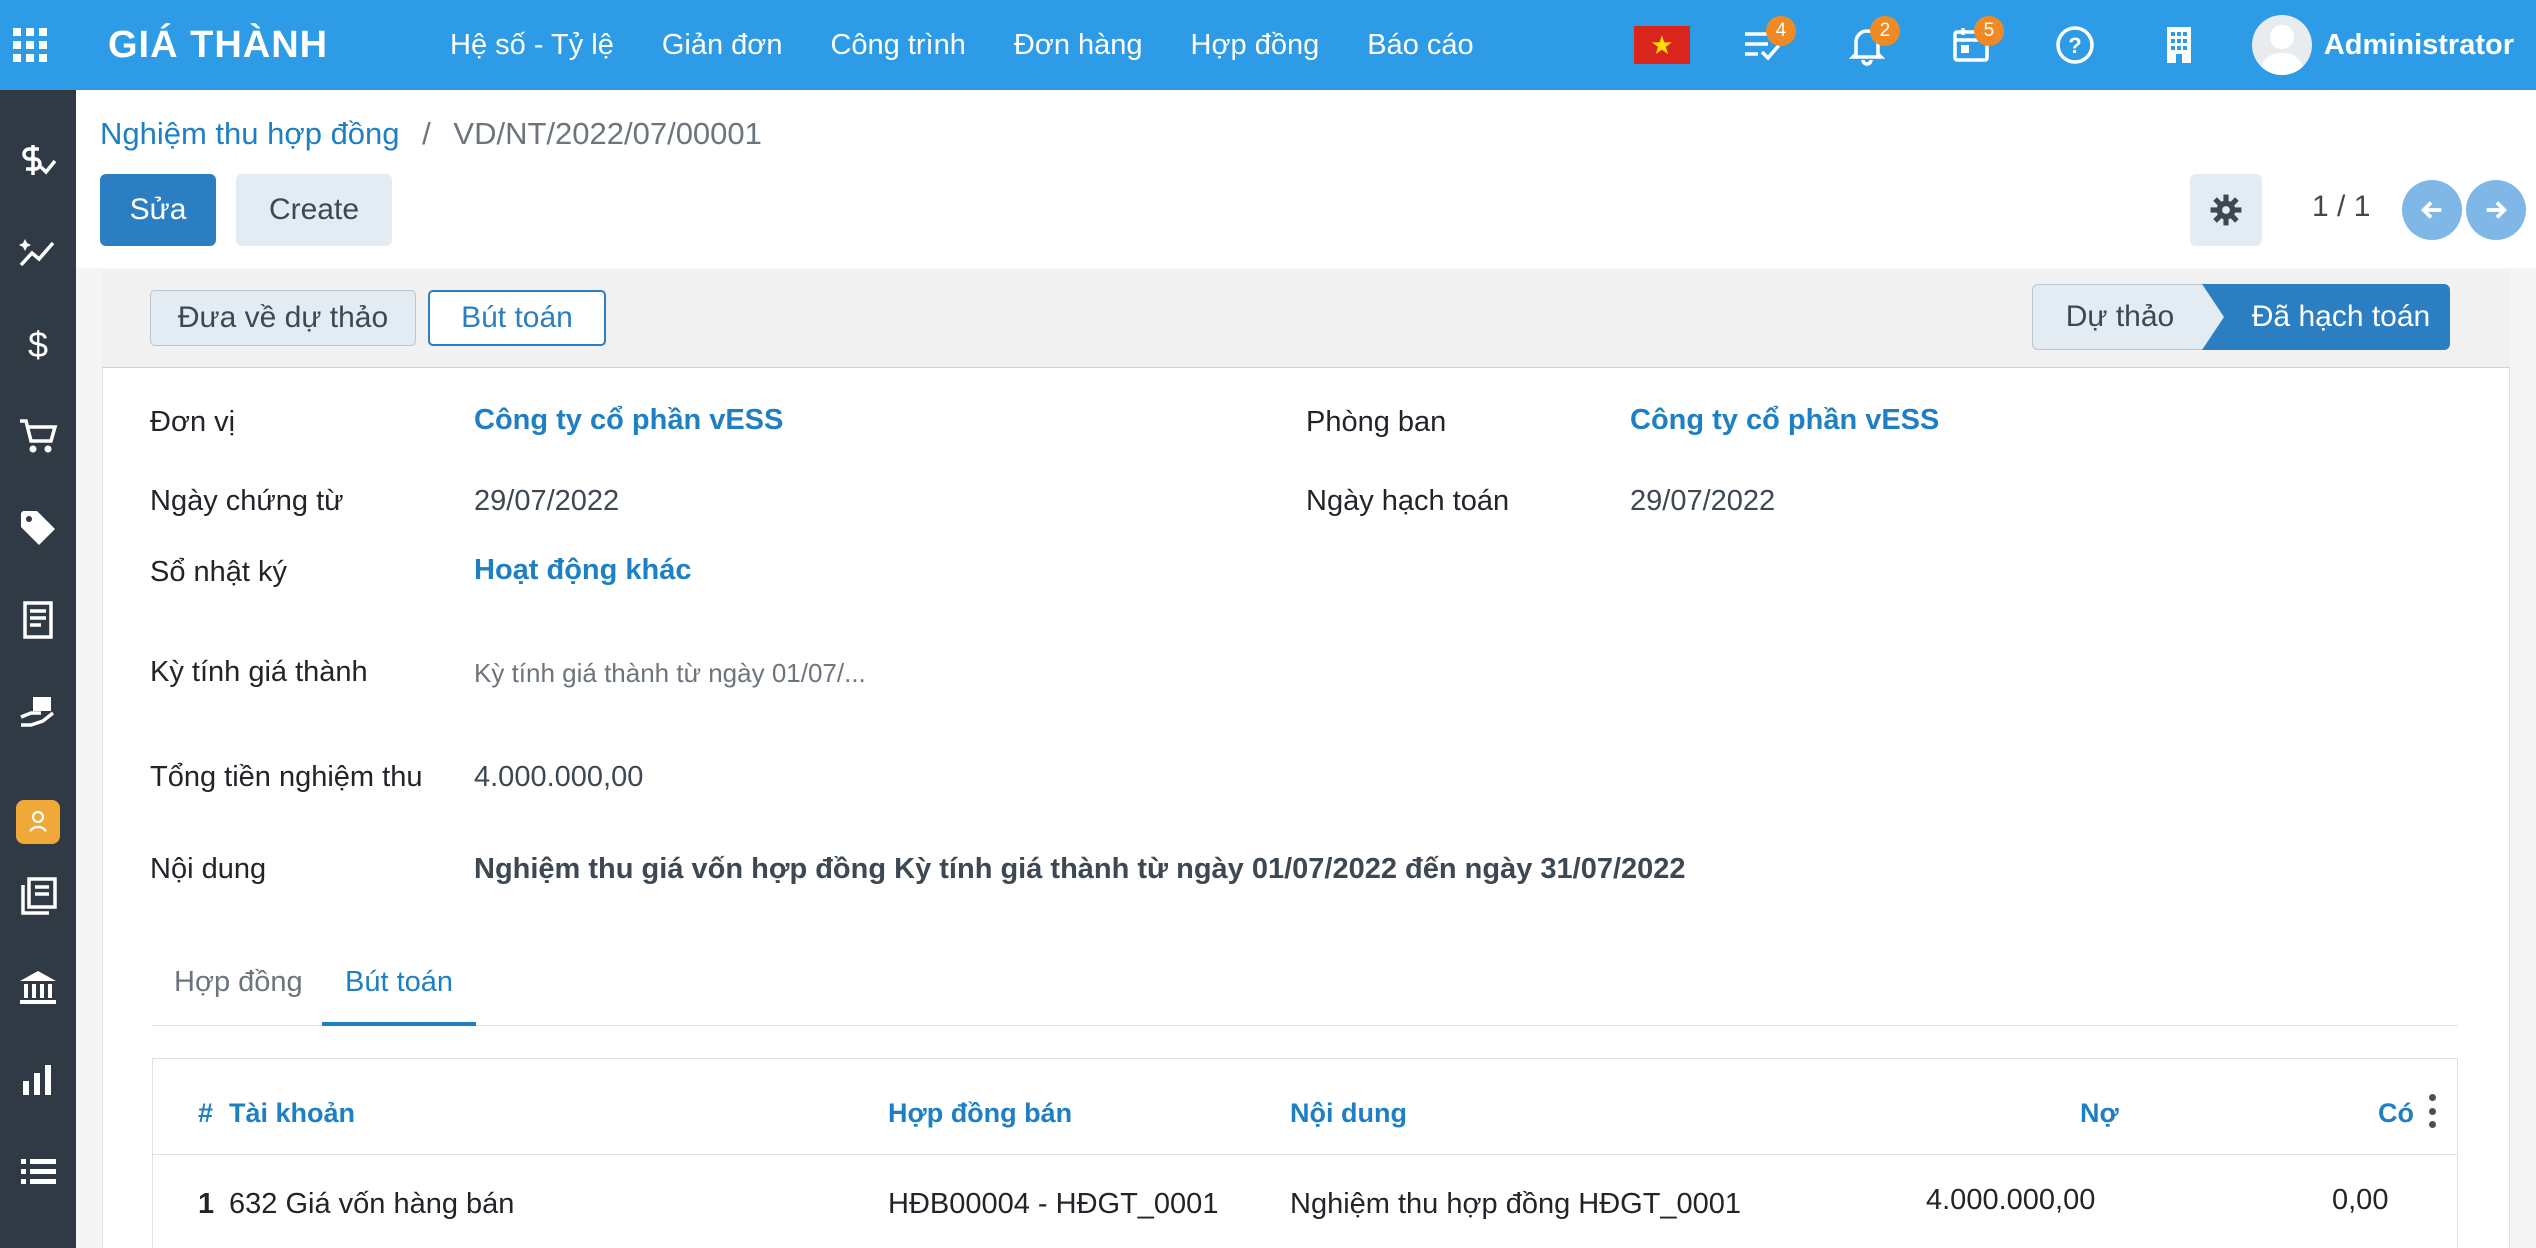 The height and width of the screenshot is (1248, 2536). What do you see at coordinates (897, 45) in the screenshot?
I see `menu-item-cong-trinh: Công trình` at bounding box center [897, 45].